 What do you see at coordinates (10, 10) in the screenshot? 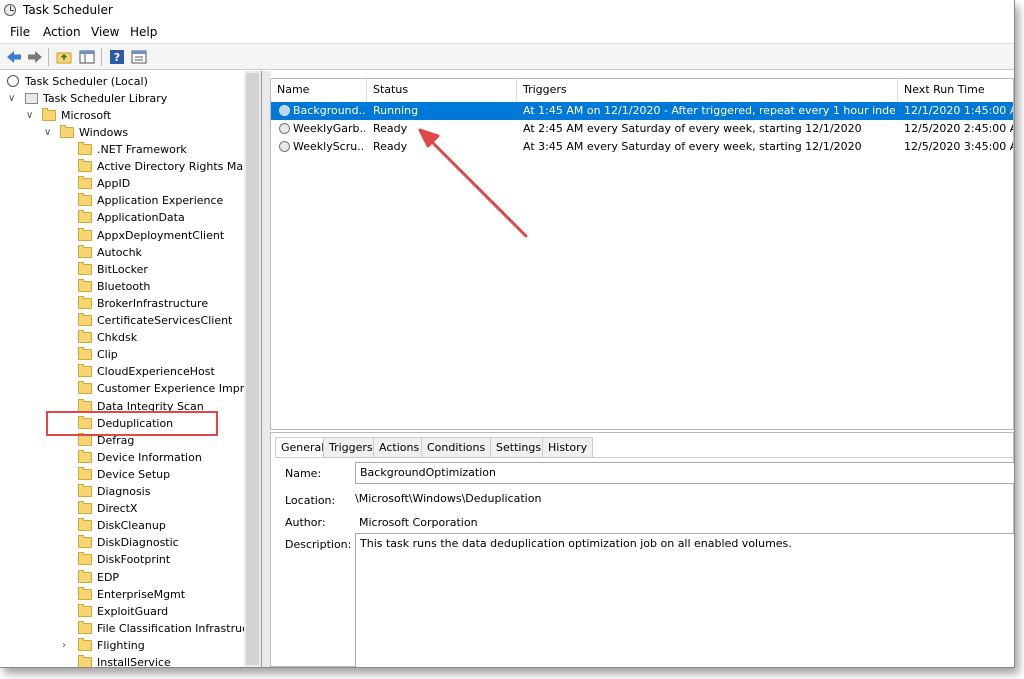
I see `task-scheduler-icon` at bounding box center [10, 10].